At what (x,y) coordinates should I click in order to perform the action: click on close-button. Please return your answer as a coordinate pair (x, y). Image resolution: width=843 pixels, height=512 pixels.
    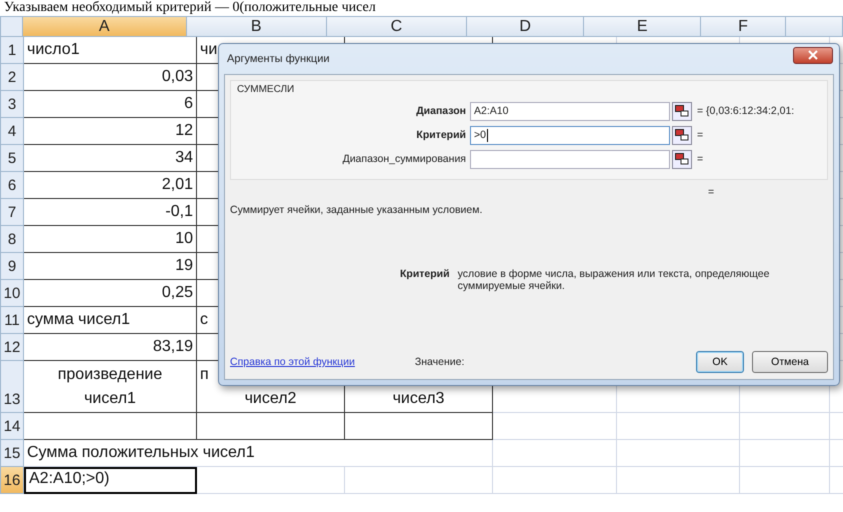
    Looking at the image, I should click on (813, 55).